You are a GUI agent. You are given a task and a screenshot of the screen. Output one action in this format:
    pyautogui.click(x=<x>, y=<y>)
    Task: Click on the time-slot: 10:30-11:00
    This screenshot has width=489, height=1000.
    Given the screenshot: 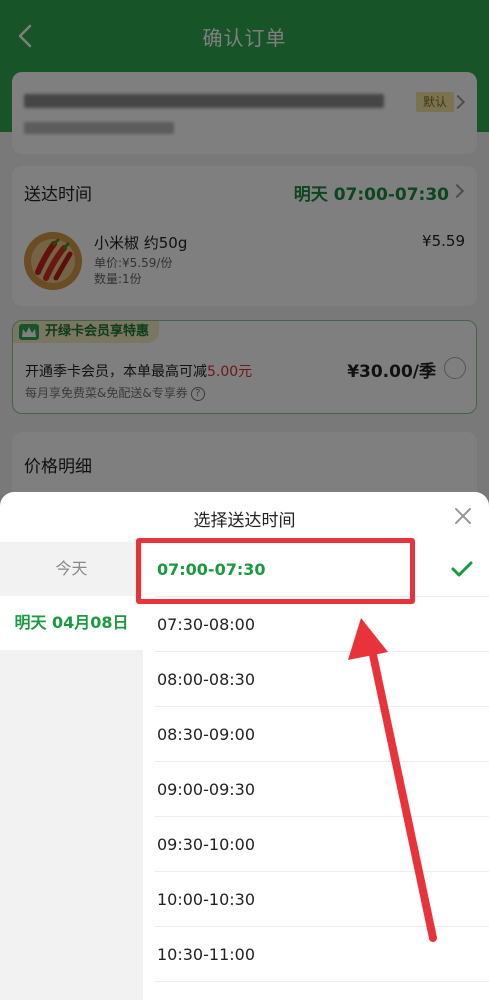 What is the action you would take?
    pyautogui.click(x=316, y=954)
    